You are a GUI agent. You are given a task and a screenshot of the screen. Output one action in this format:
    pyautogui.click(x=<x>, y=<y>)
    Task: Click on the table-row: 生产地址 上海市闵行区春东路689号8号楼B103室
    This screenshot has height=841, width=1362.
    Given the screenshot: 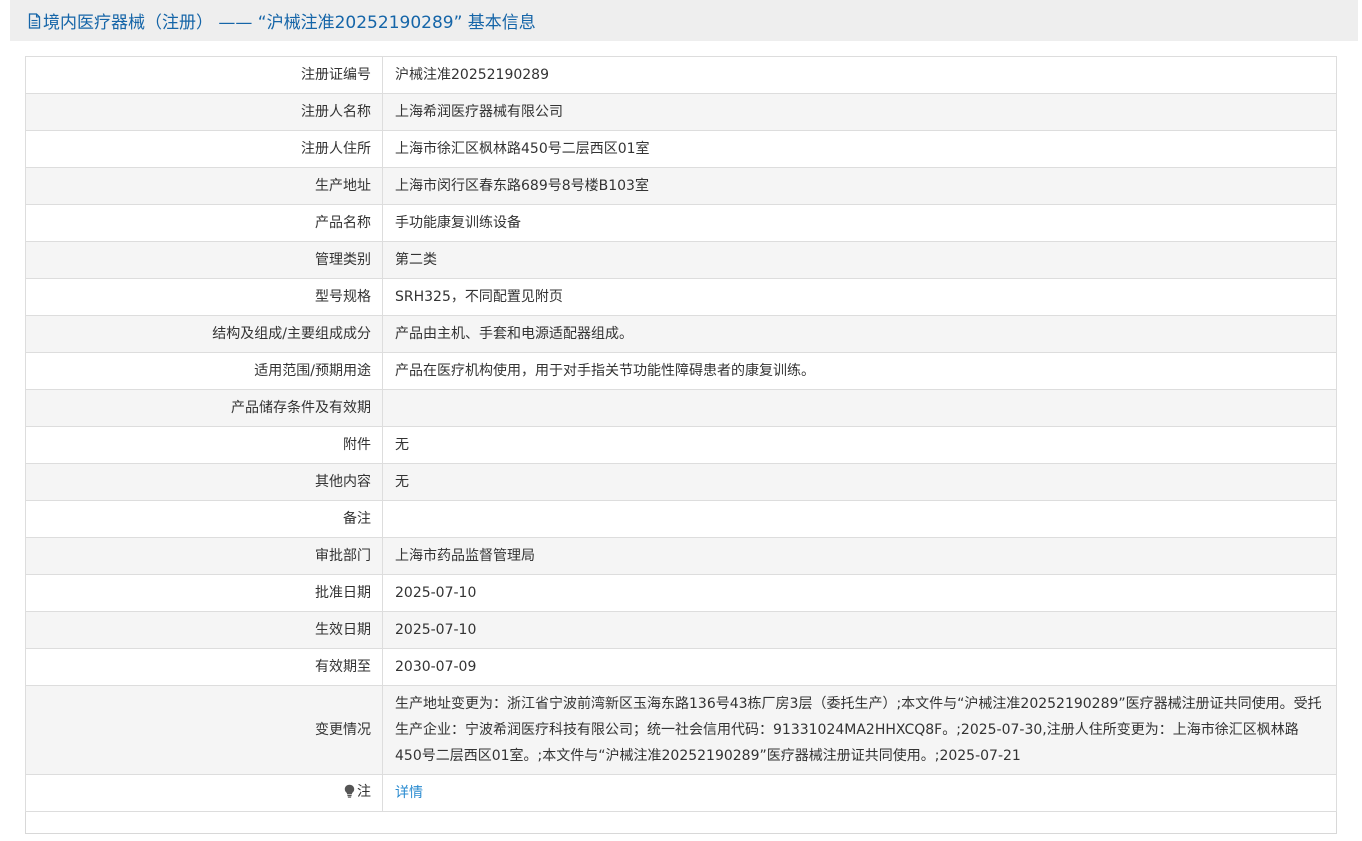 What is the action you would take?
    pyautogui.click(x=681, y=186)
    